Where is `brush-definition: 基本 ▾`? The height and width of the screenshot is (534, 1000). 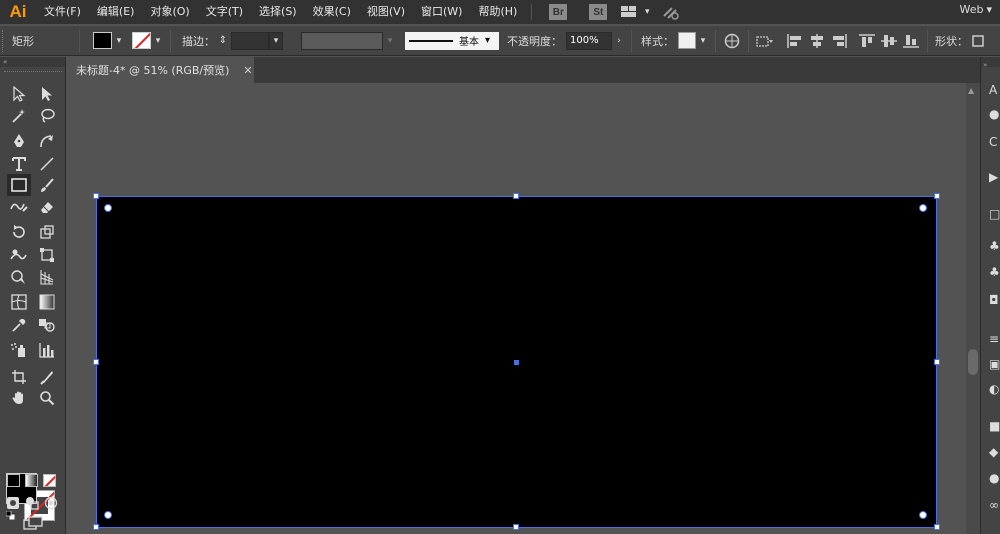 brush-definition: 基本 ▾ is located at coordinates (452, 40).